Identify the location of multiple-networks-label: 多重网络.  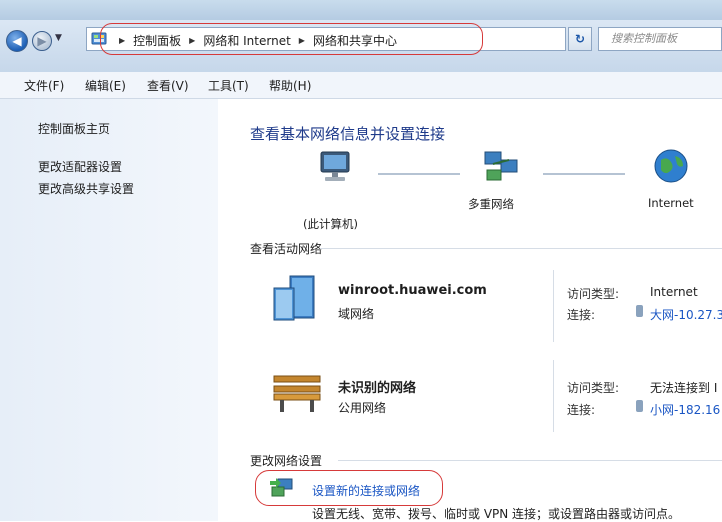
(491, 204).